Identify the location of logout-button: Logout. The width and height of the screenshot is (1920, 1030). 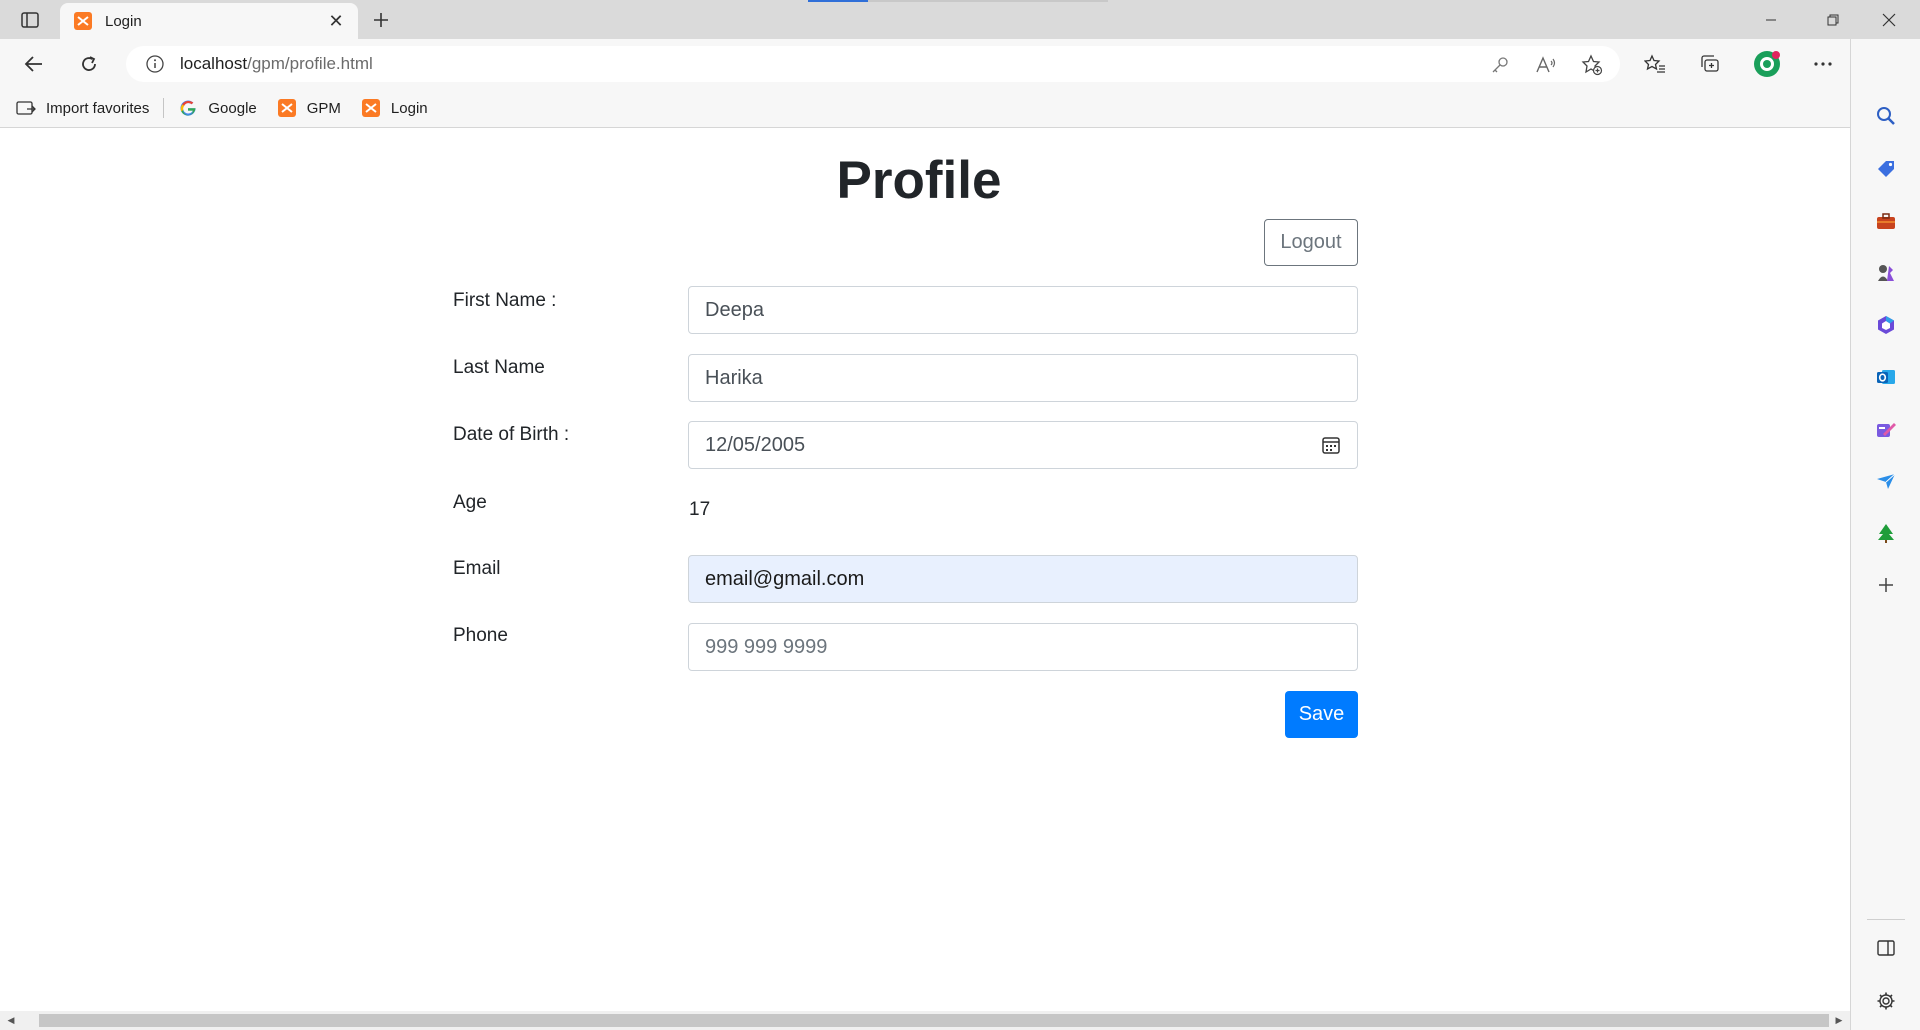
(1311, 242).